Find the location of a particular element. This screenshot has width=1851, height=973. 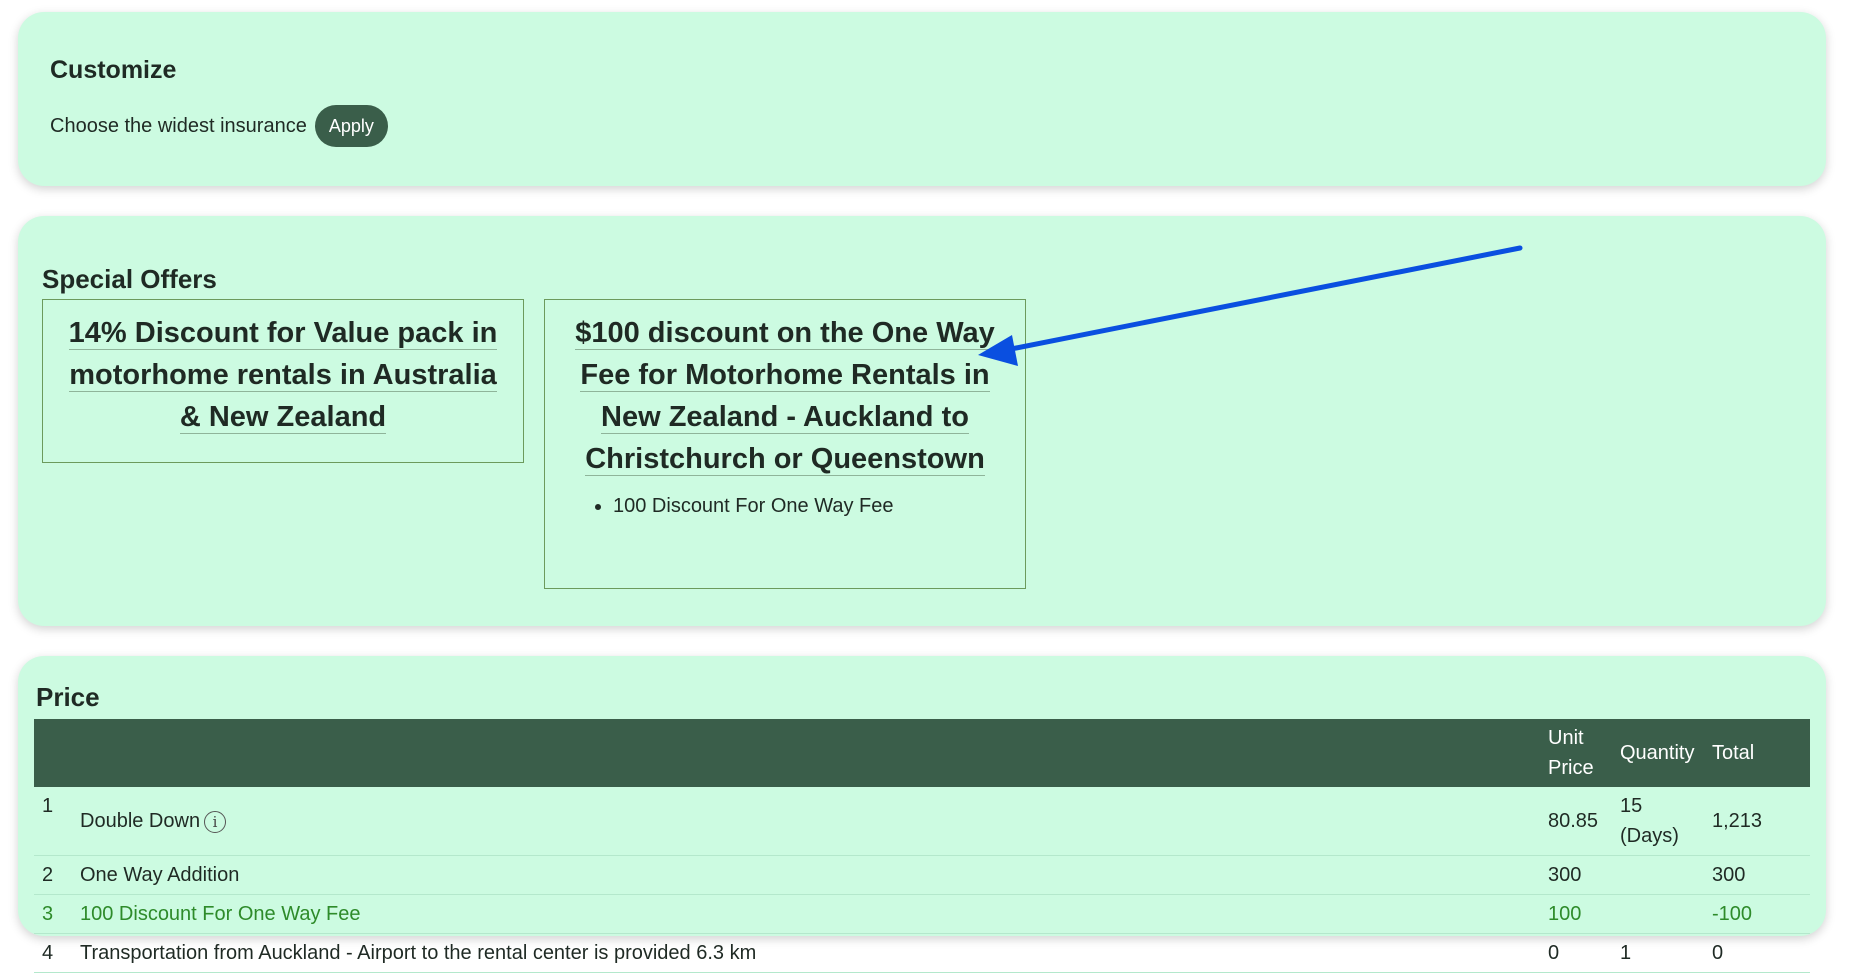

price-title: Price is located at coordinates (68, 697).